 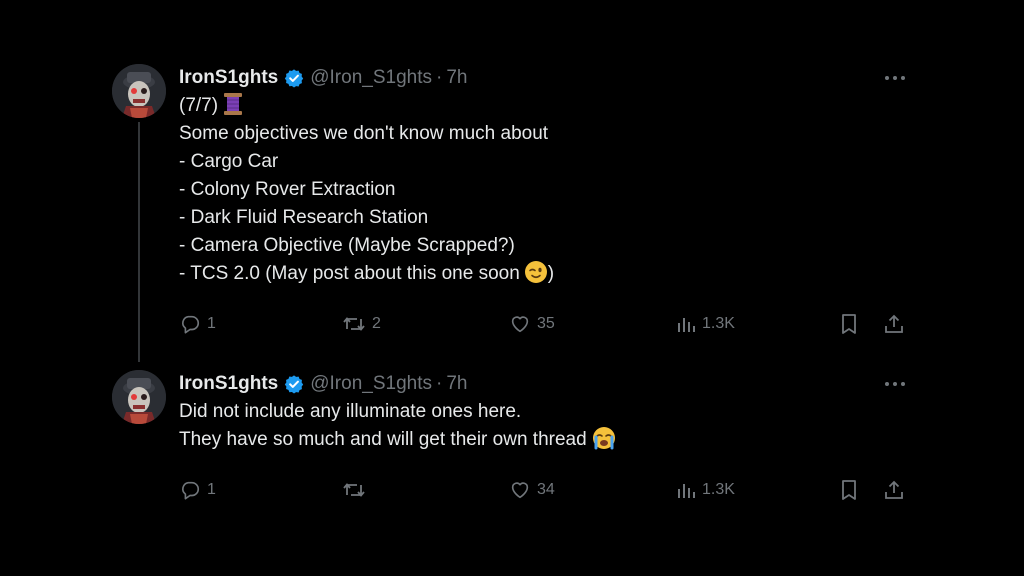 I want to click on winking-face-emoji, so click(x=536, y=276).